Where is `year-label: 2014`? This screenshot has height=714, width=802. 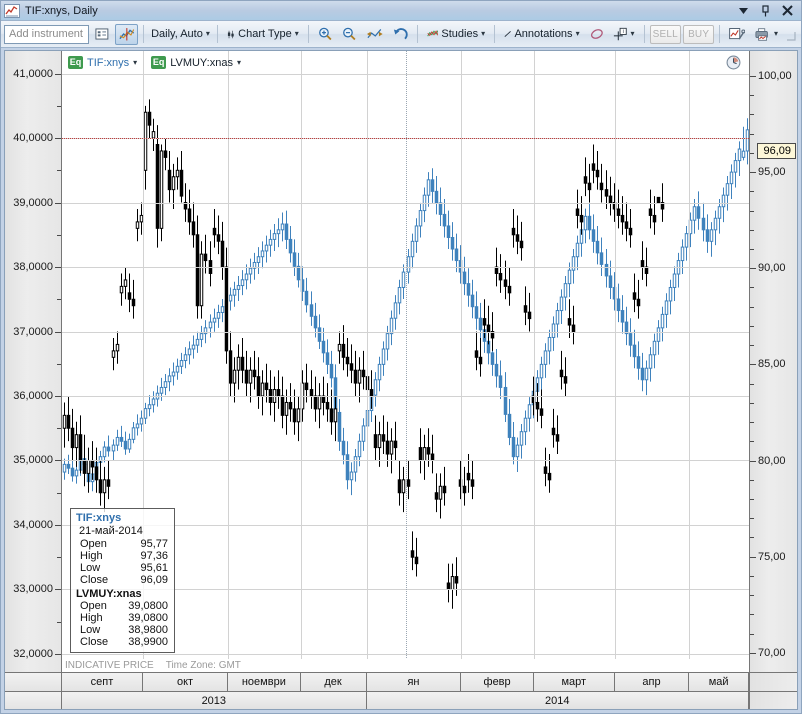
year-label: 2014 is located at coordinates (557, 700).